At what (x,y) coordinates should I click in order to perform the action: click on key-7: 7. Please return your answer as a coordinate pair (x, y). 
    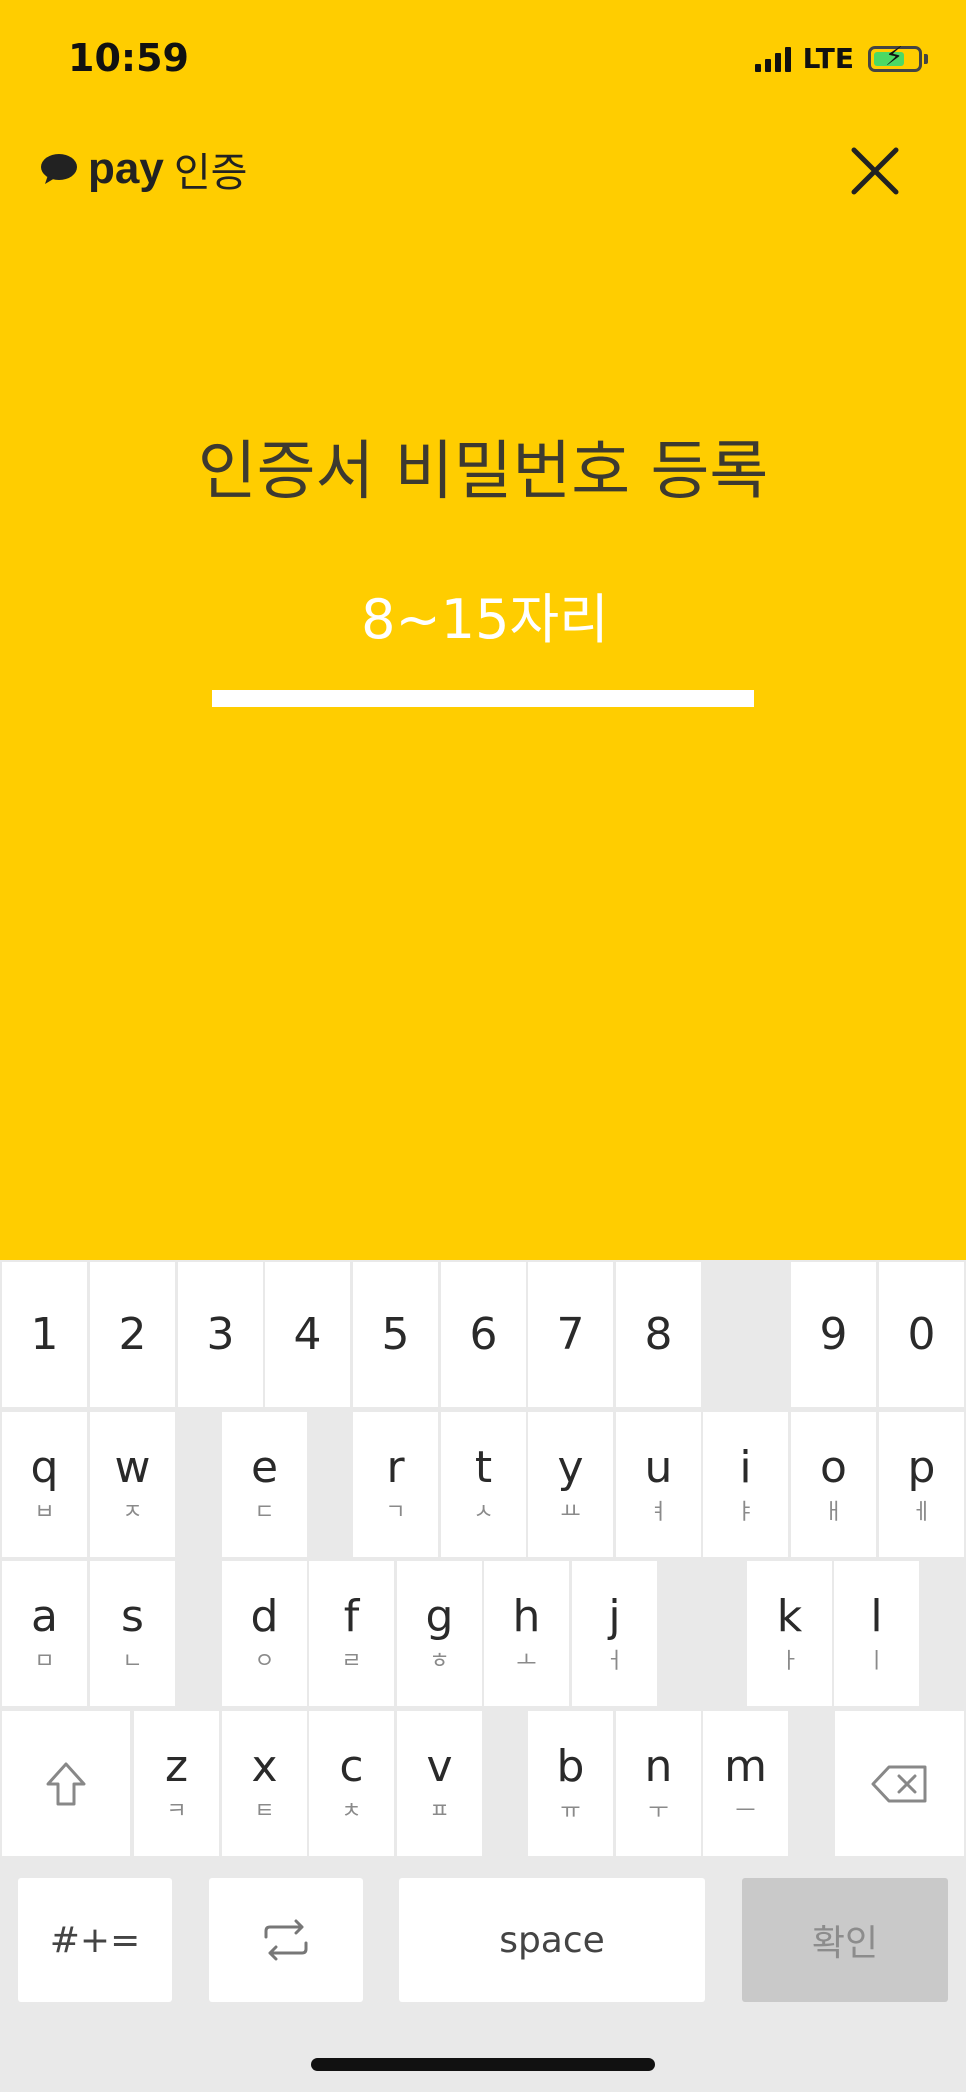
    Looking at the image, I should click on (570, 1334).